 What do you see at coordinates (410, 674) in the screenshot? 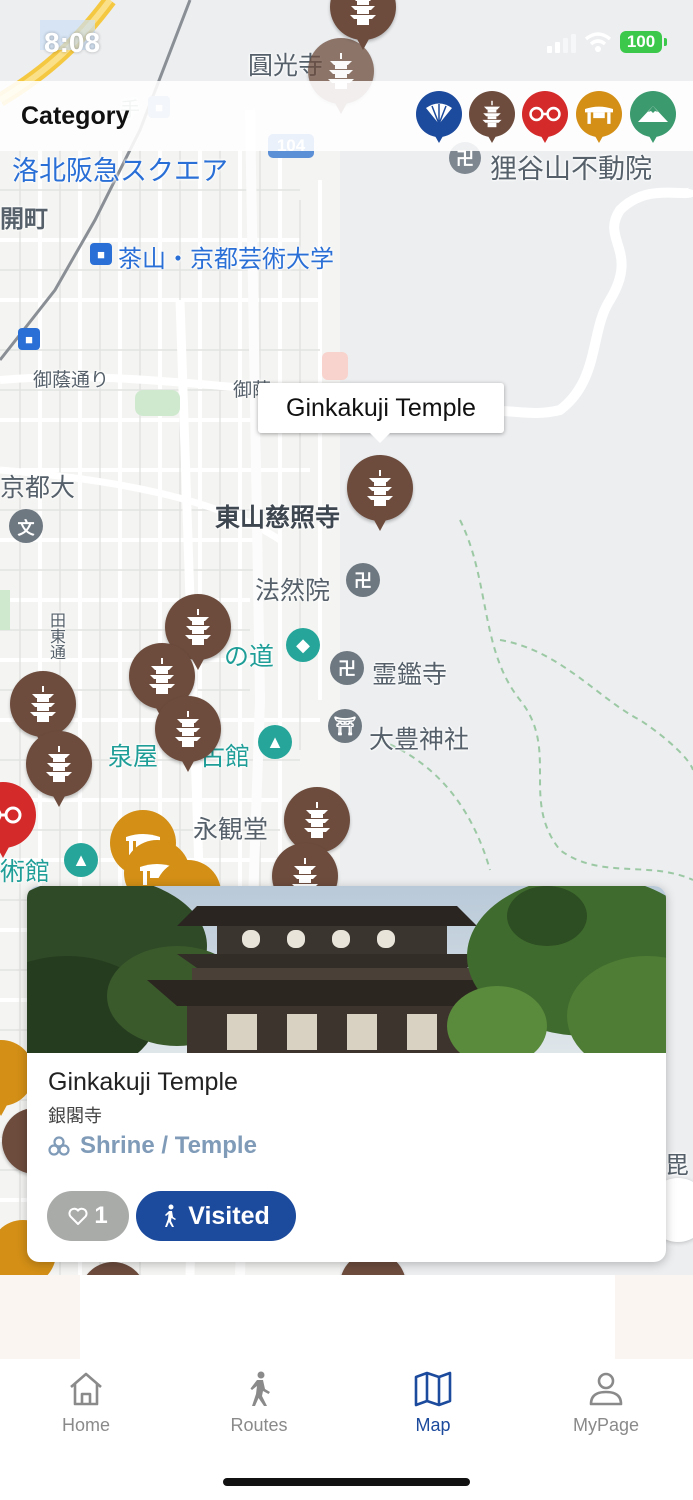
I see `map-label: 霊鑑寺` at bounding box center [410, 674].